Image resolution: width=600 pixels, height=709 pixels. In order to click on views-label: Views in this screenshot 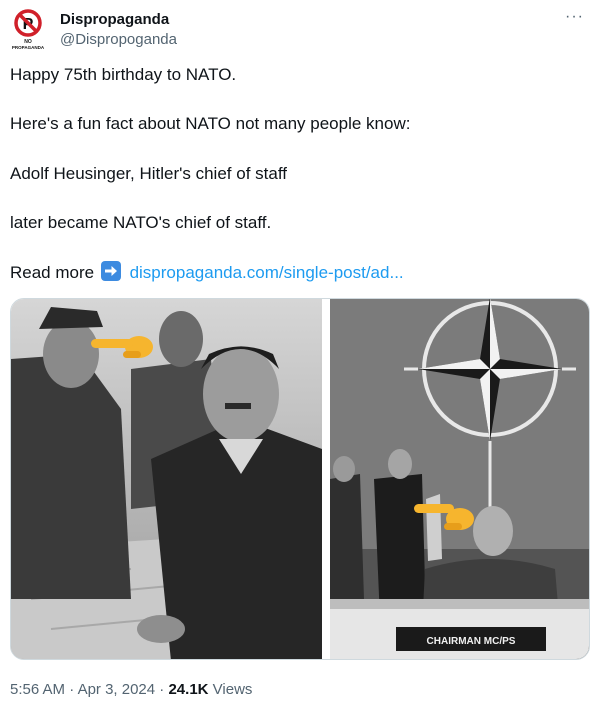, I will do `click(230, 689)`.